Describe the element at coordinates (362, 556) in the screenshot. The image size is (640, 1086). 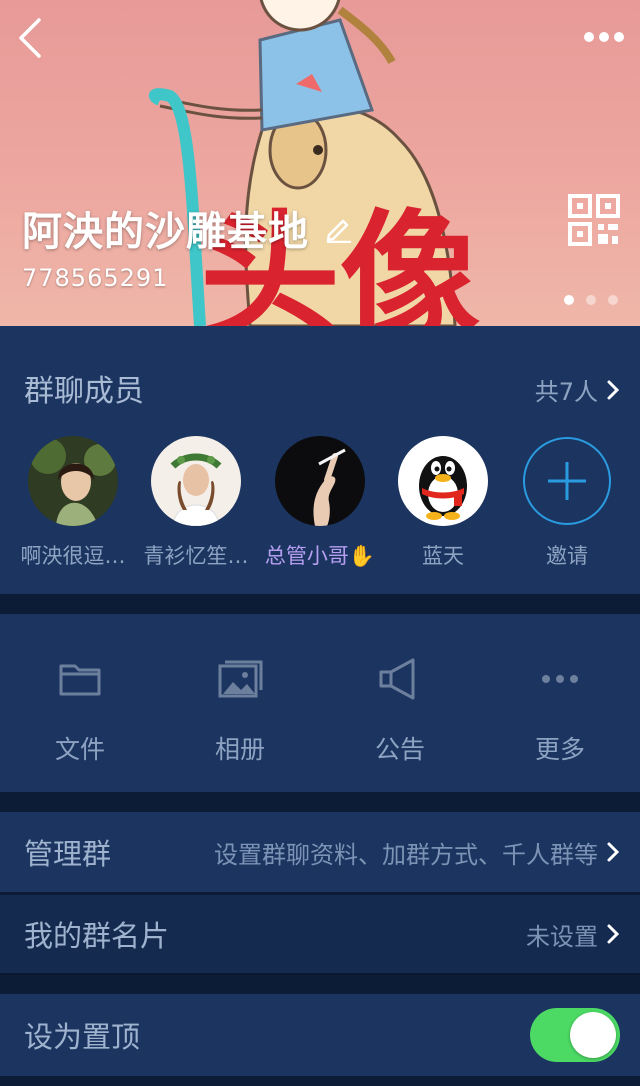
I see `hand-emoji-icon: ✋` at that location.